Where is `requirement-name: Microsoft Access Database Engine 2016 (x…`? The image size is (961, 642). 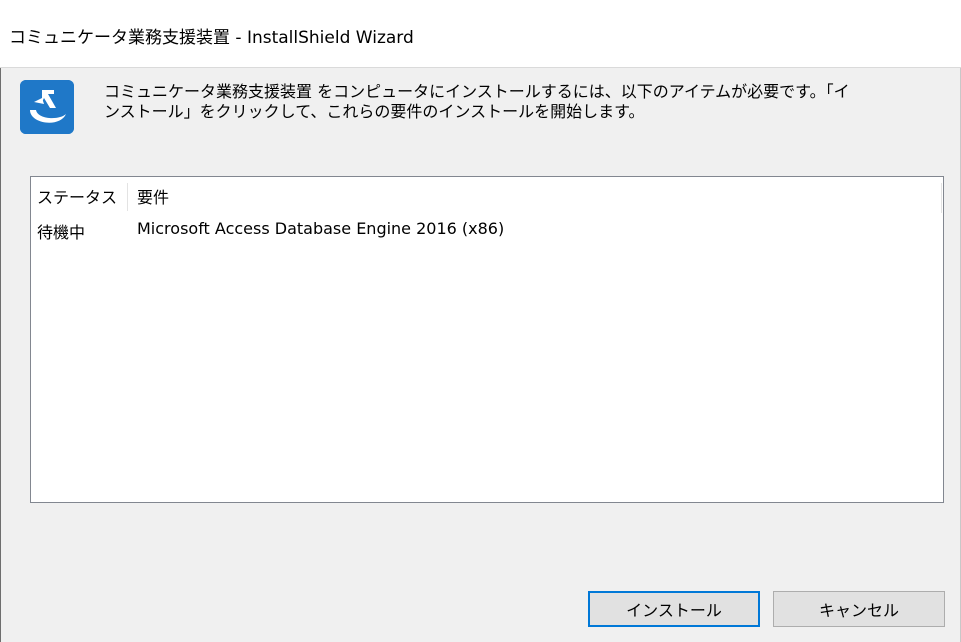 requirement-name: Microsoft Access Database Engine 2016 (x… is located at coordinates (321, 228).